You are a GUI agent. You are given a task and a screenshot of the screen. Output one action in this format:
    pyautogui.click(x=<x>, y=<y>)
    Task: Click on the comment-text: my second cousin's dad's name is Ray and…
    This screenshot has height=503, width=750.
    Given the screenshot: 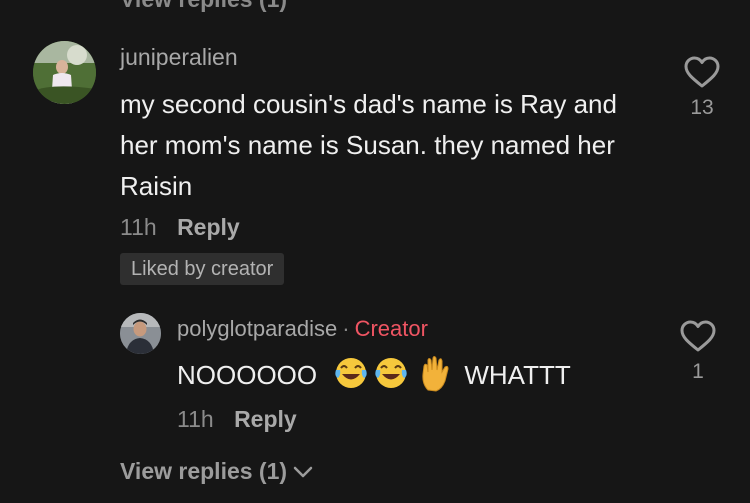 What is the action you would take?
    pyautogui.click(x=368, y=145)
    